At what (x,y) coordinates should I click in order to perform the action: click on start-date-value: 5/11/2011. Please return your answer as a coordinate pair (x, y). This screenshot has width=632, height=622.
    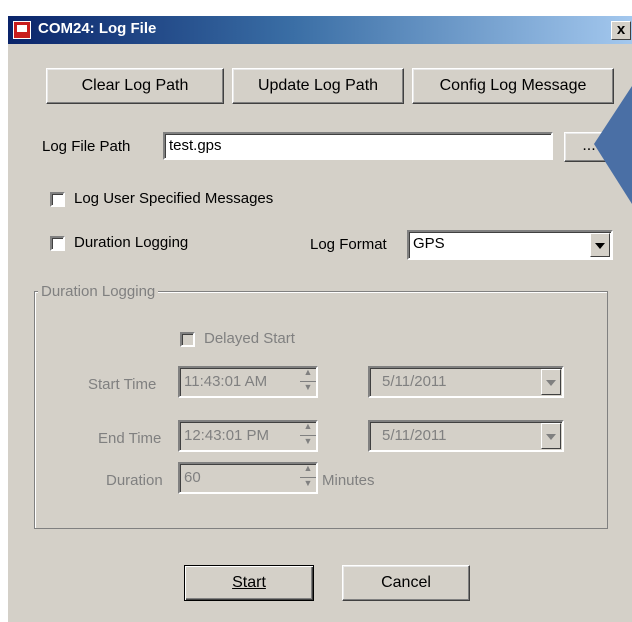
    Looking at the image, I should click on (414, 381).